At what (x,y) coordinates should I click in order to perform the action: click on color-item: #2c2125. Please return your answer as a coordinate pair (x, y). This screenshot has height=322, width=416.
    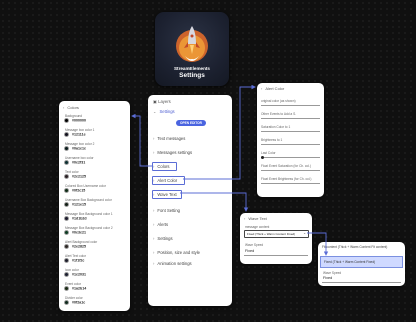
    Looking at the image, I should click on (75, 176).